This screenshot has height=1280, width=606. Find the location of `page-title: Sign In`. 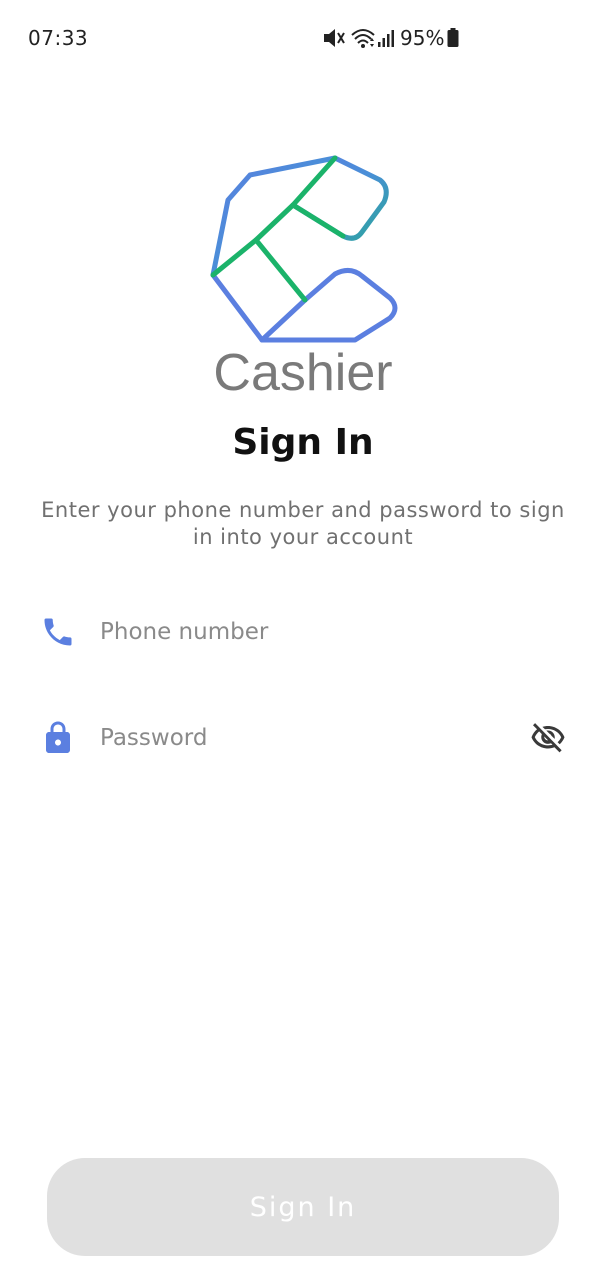

page-title: Sign In is located at coordinates (303, 442).